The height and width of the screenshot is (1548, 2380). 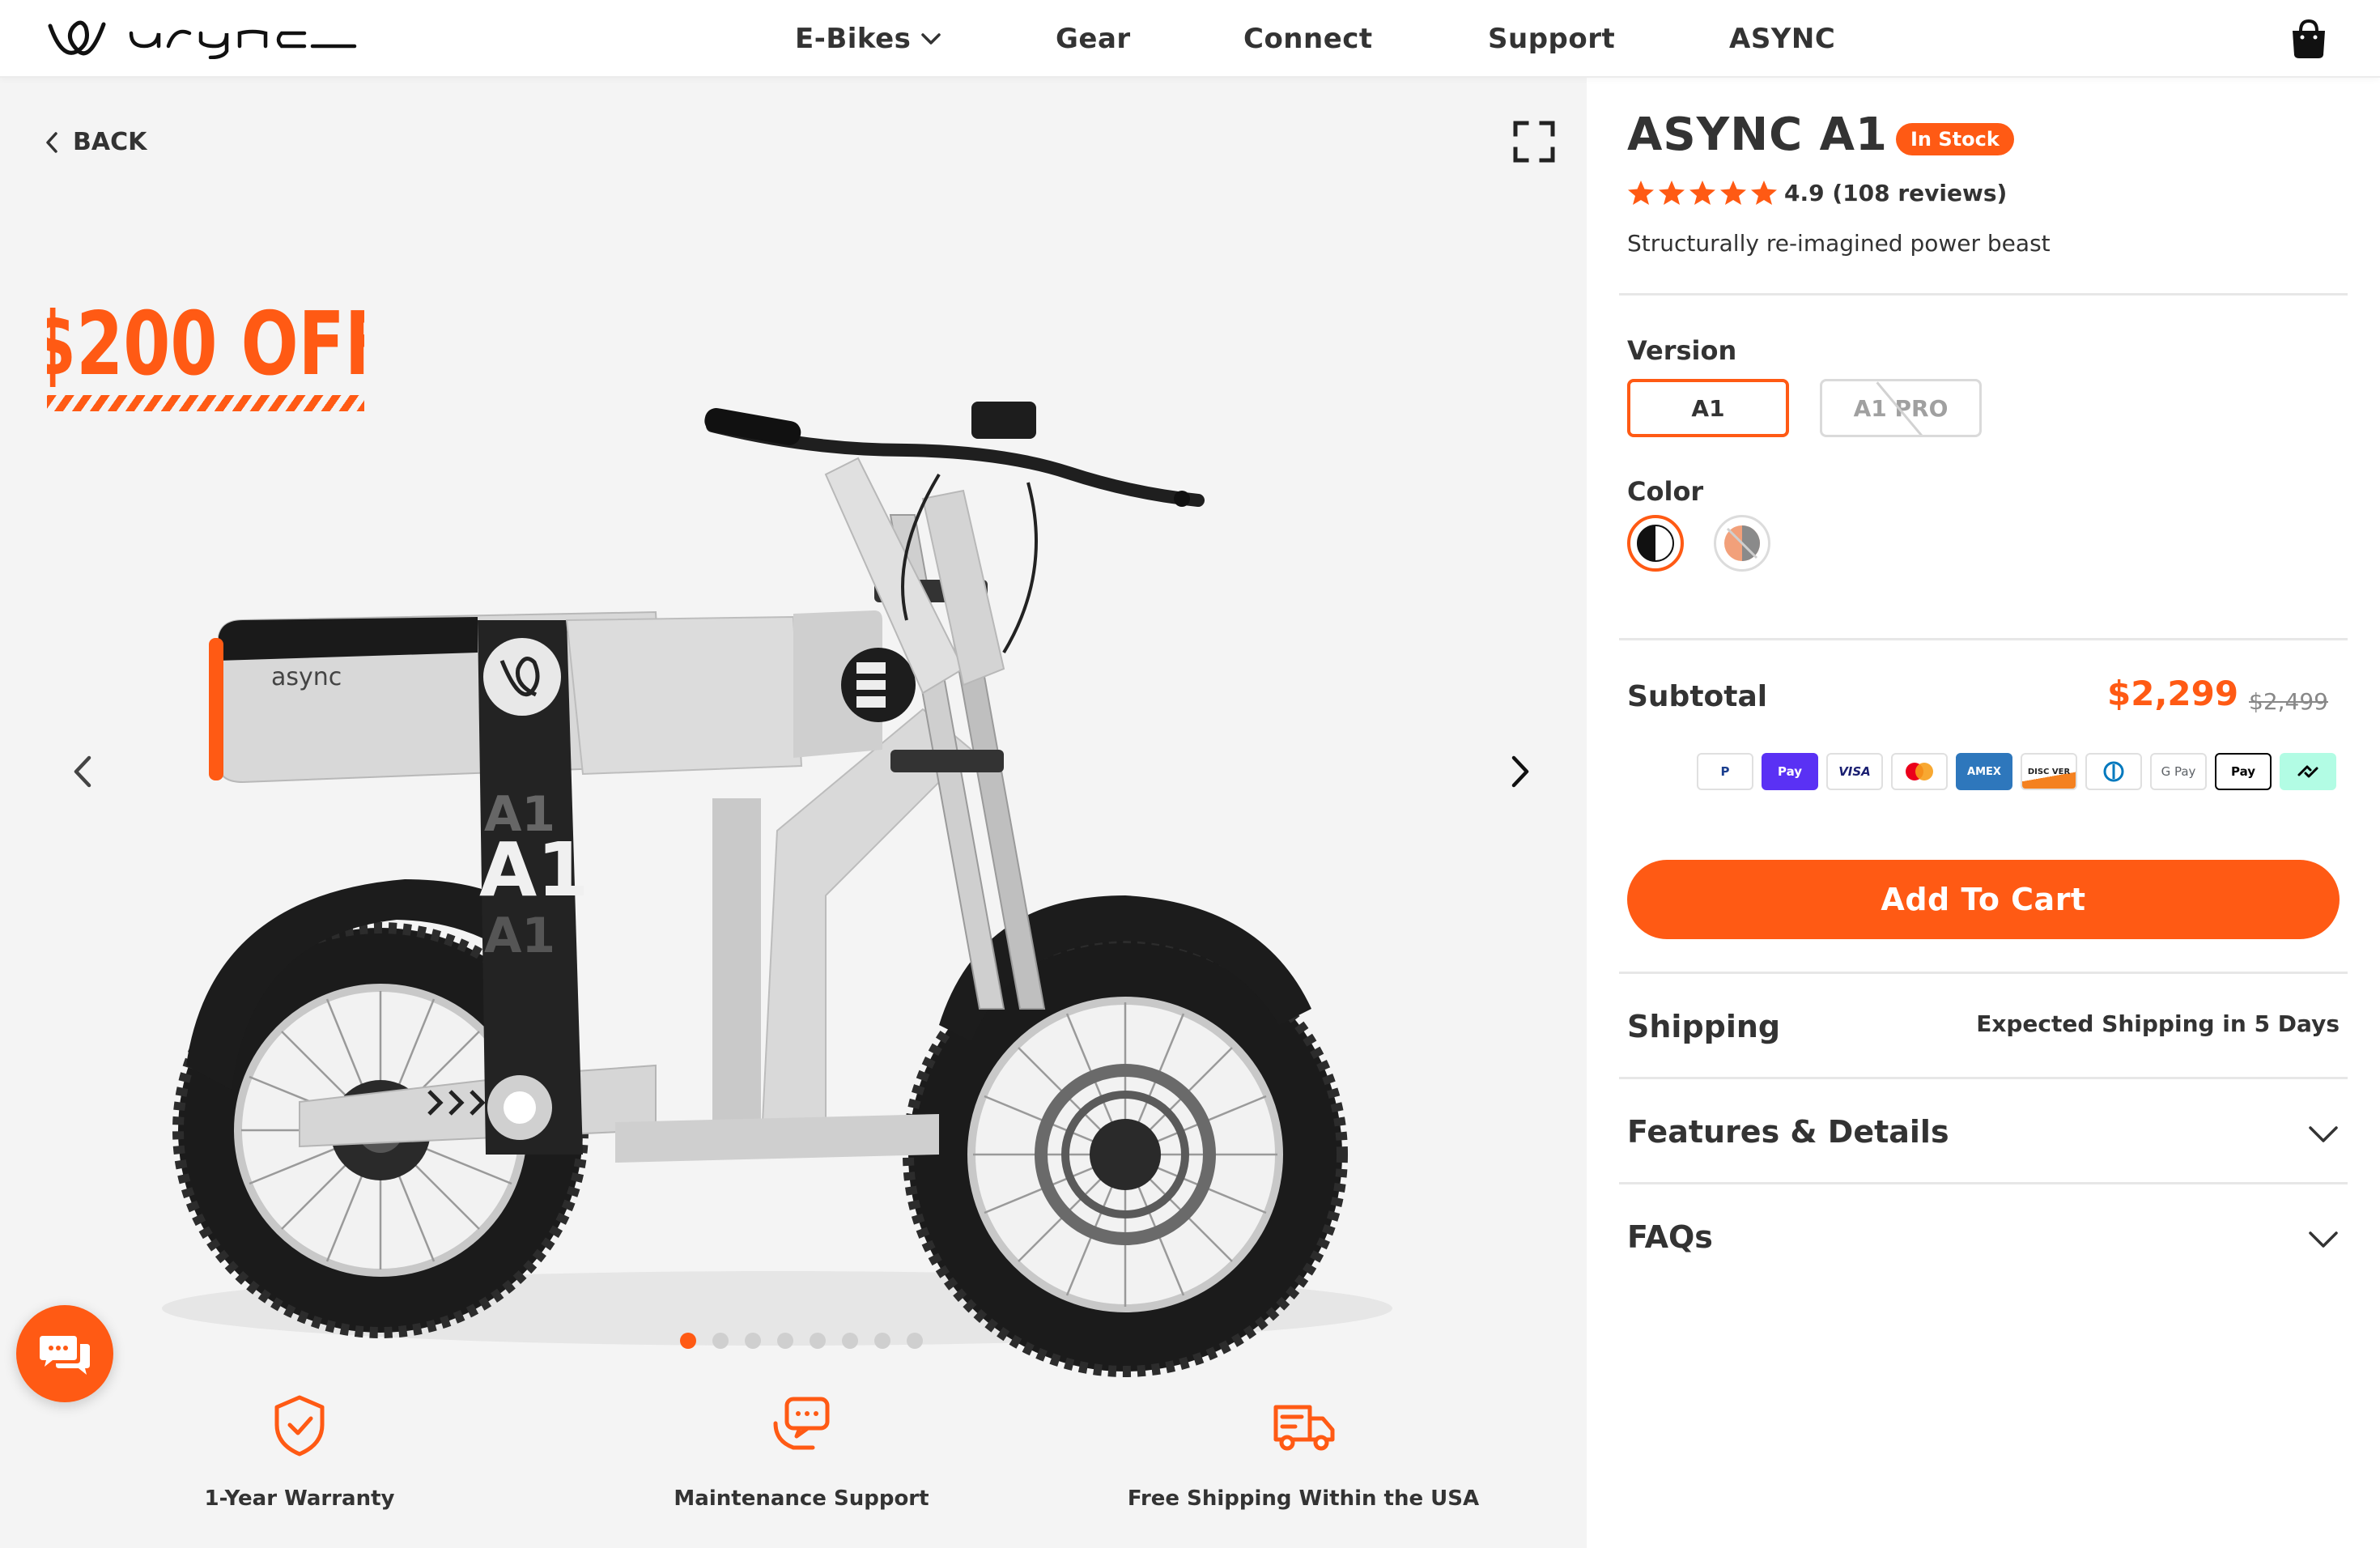 What do you see at coordinates (801, 1424) in the screenshot?
I see `support-chat-icon` at bounding box center [801, 1424].